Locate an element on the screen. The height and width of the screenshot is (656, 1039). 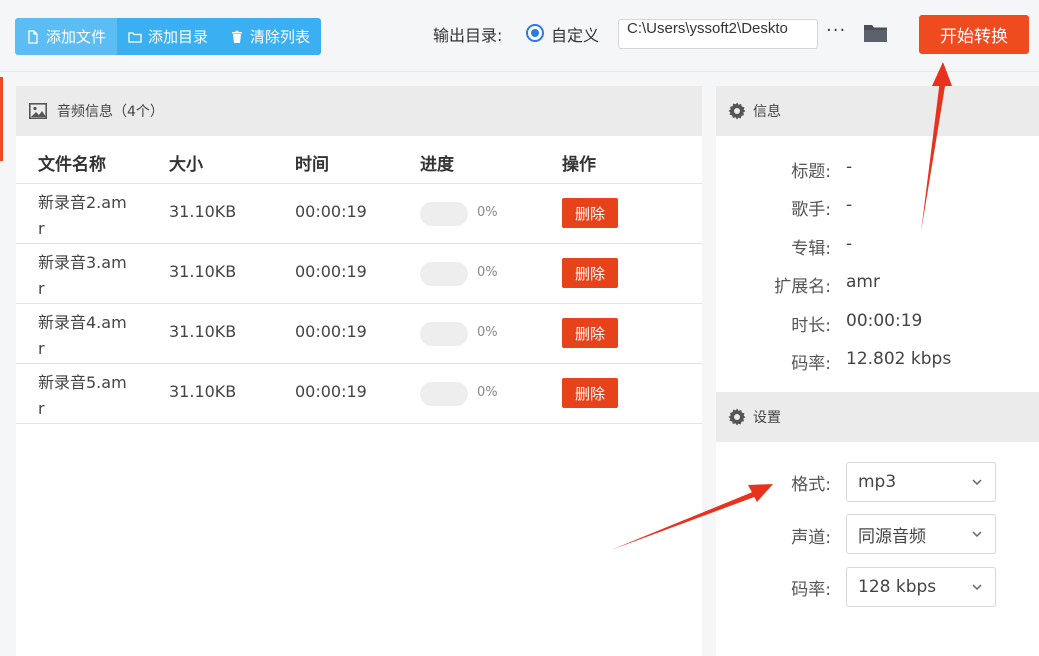
table-row: 新录音3.amr 31.10KB 00:00:19 0% 删除 is located at coordinates (359, 274).